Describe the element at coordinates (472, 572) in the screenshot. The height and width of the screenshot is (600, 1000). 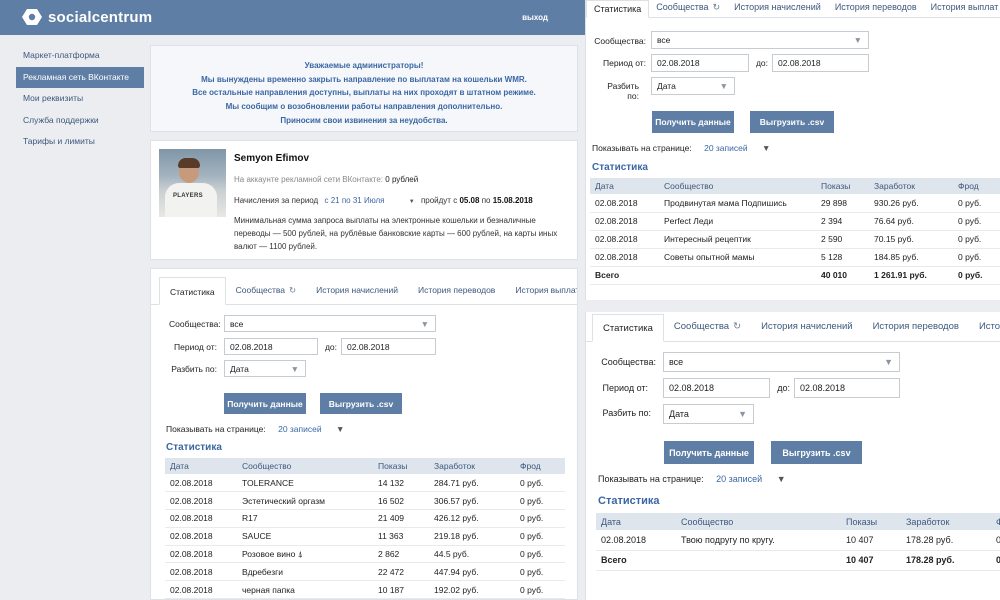
I see `cell-earnings: 447.94 руб.` at that location.